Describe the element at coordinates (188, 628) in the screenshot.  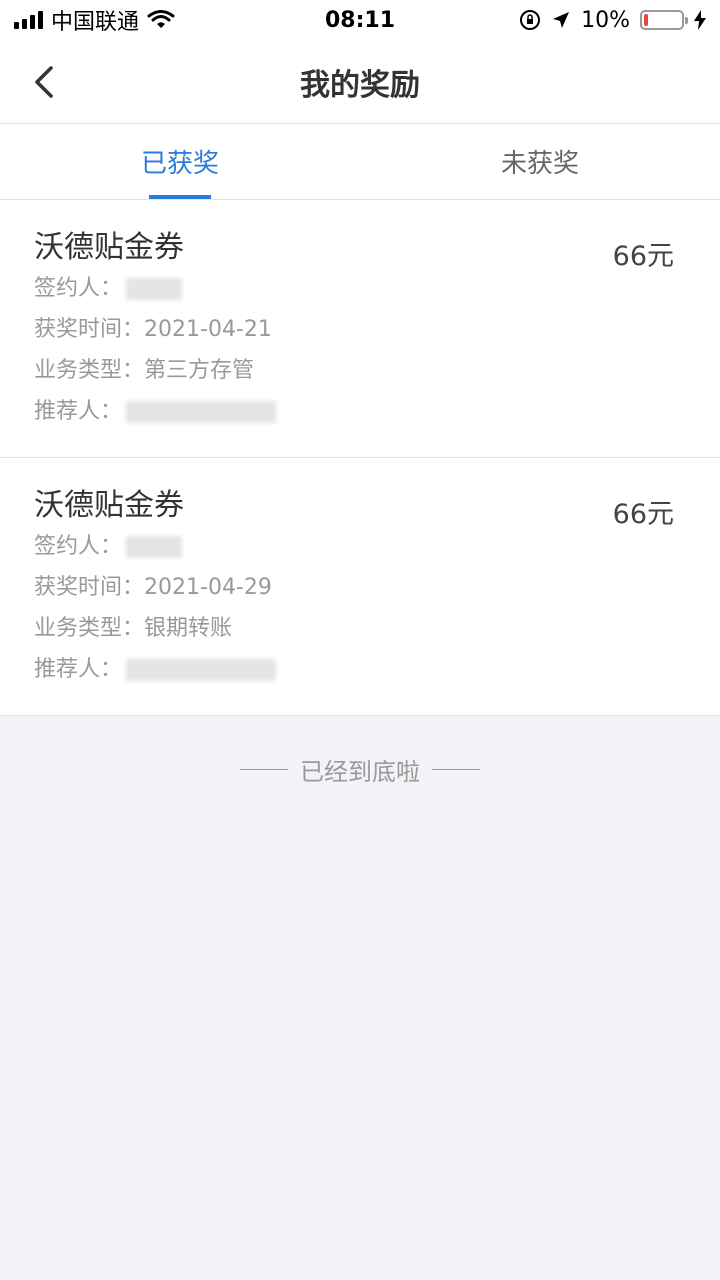
I see `business-type-value: 银期转账` at that location.